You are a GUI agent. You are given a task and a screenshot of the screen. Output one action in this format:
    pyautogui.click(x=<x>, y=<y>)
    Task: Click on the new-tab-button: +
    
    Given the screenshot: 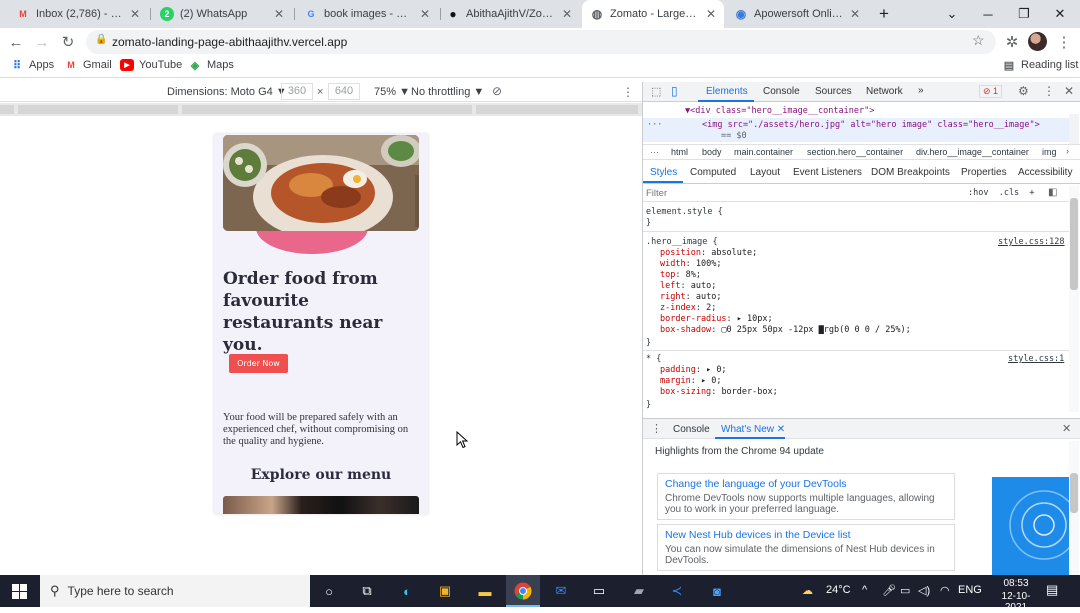 What is the action you would take?
    pyautogui.click(x=884, y=14)
    